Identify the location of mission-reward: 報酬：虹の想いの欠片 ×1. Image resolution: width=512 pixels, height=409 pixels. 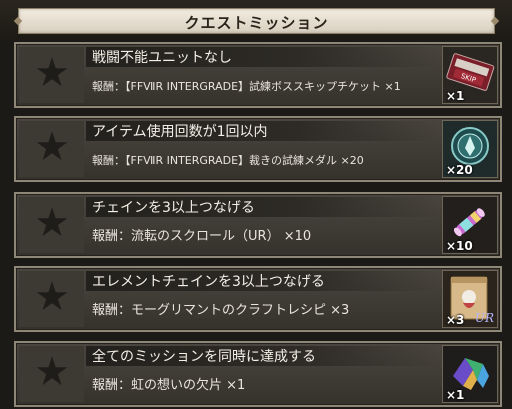
(168, 383).